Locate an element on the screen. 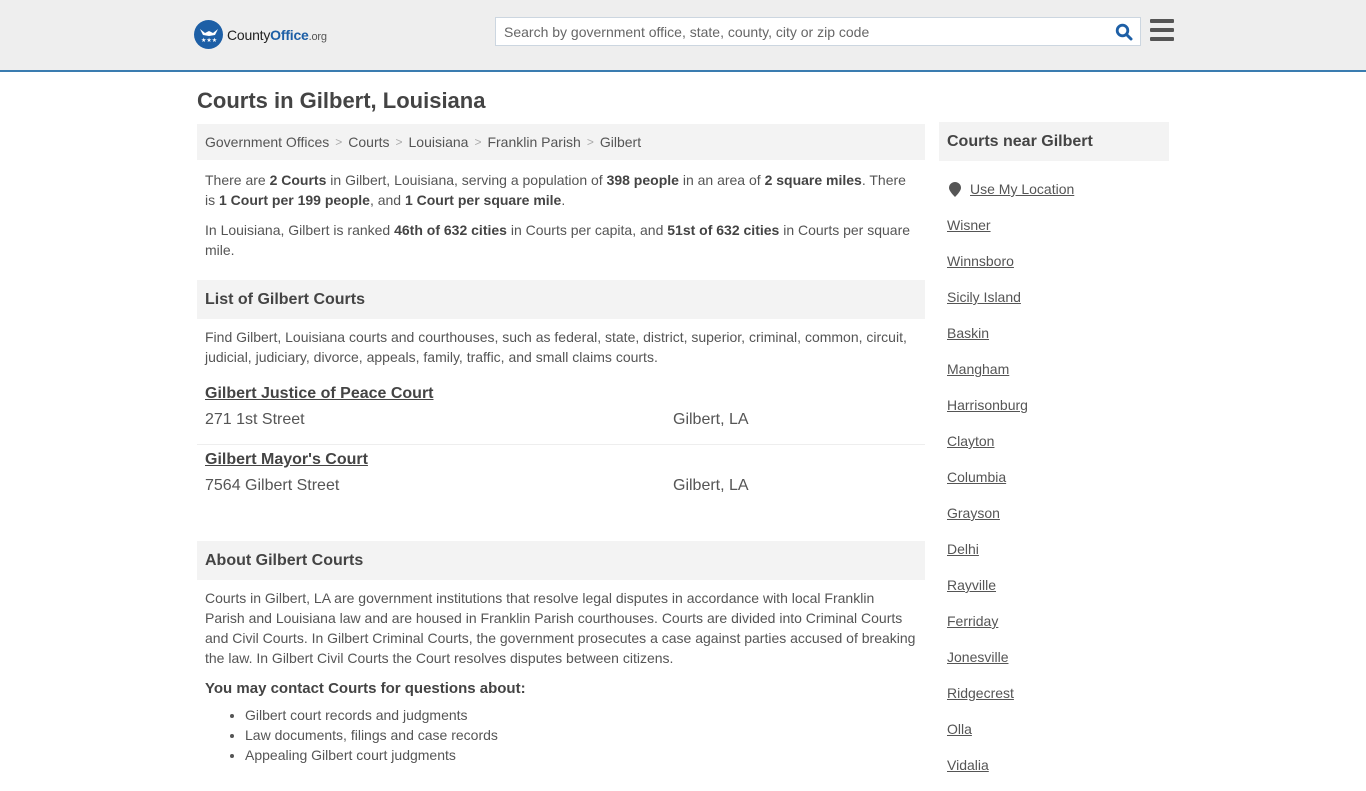 The image size is (1366, 791). breadcrumb-government-offices: Government Offices is located at coordinates (267, 142).